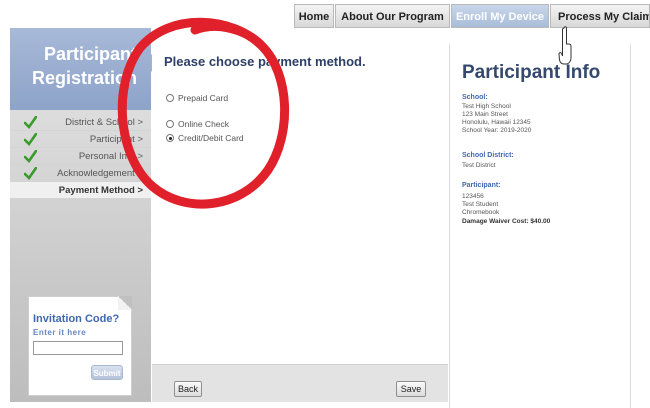  Describe the element at coordinates (392, 16) in the screenshot. I see `nav-about-program-tab: About Our Program` at that location.